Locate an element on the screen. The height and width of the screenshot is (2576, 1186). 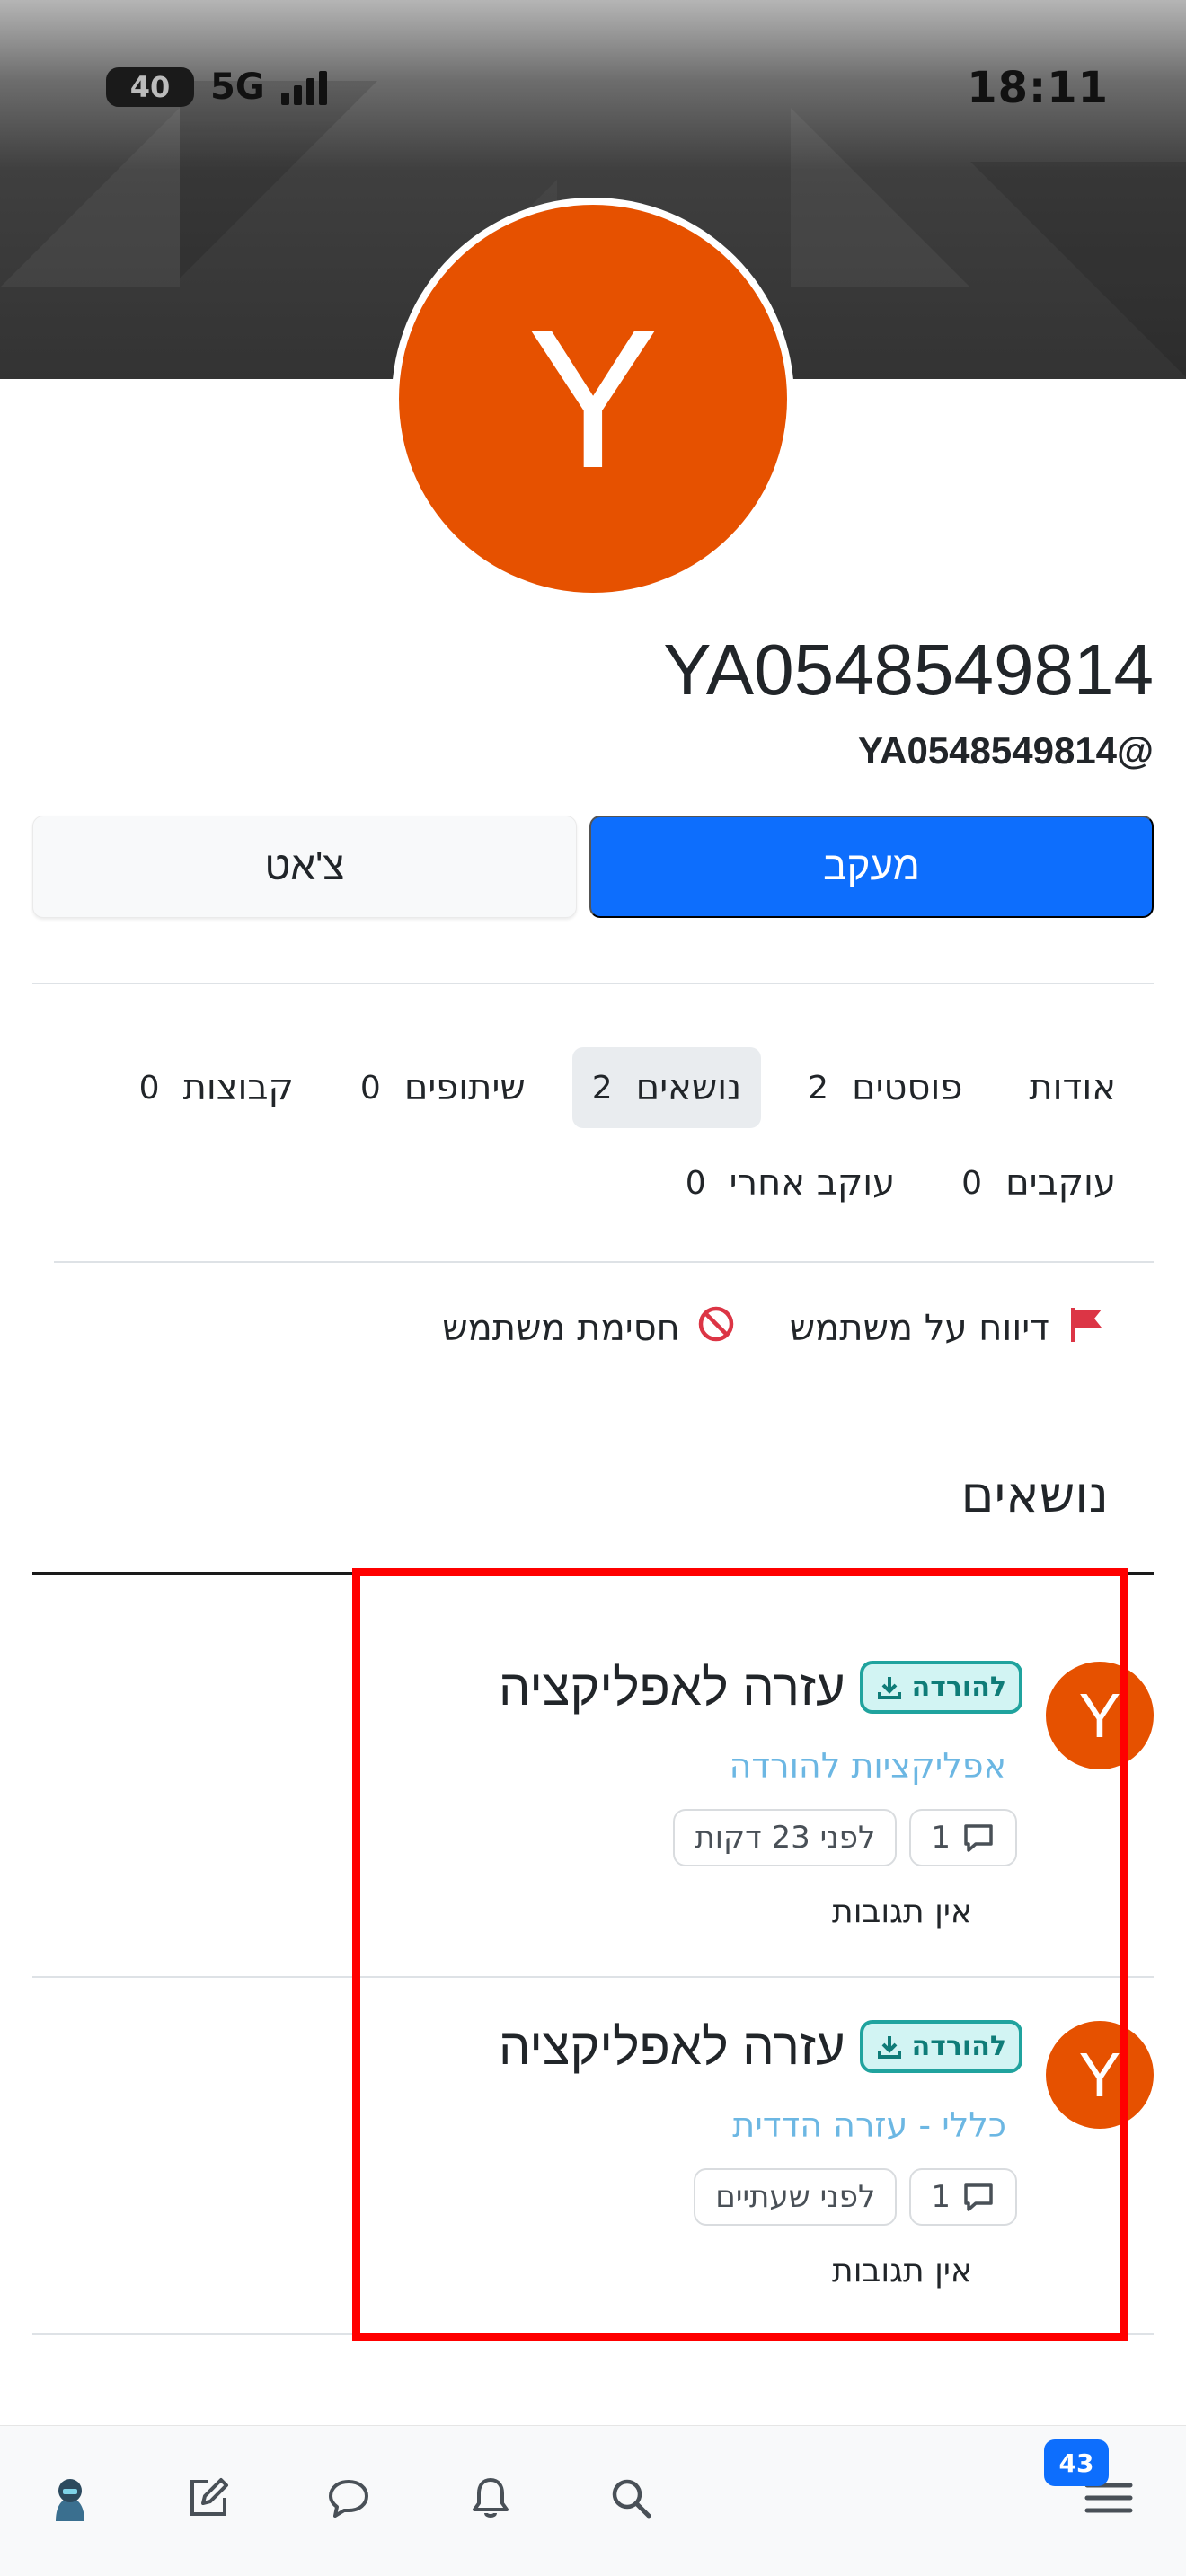
tab-posts: פוסטים 2 is located at coordinates (885, 1087).